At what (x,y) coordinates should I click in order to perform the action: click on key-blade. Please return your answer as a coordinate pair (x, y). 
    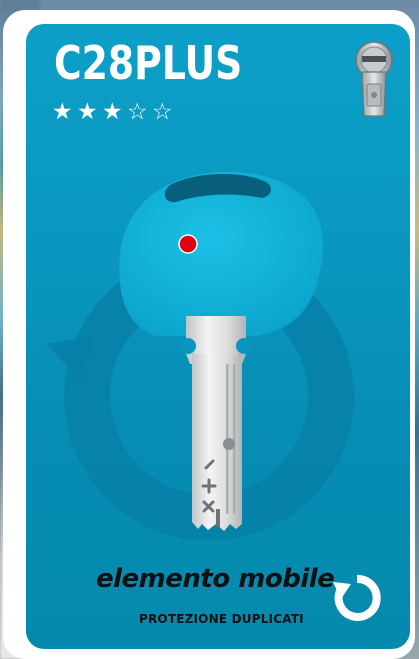
    Looking at the image, I should click on (217, 442).